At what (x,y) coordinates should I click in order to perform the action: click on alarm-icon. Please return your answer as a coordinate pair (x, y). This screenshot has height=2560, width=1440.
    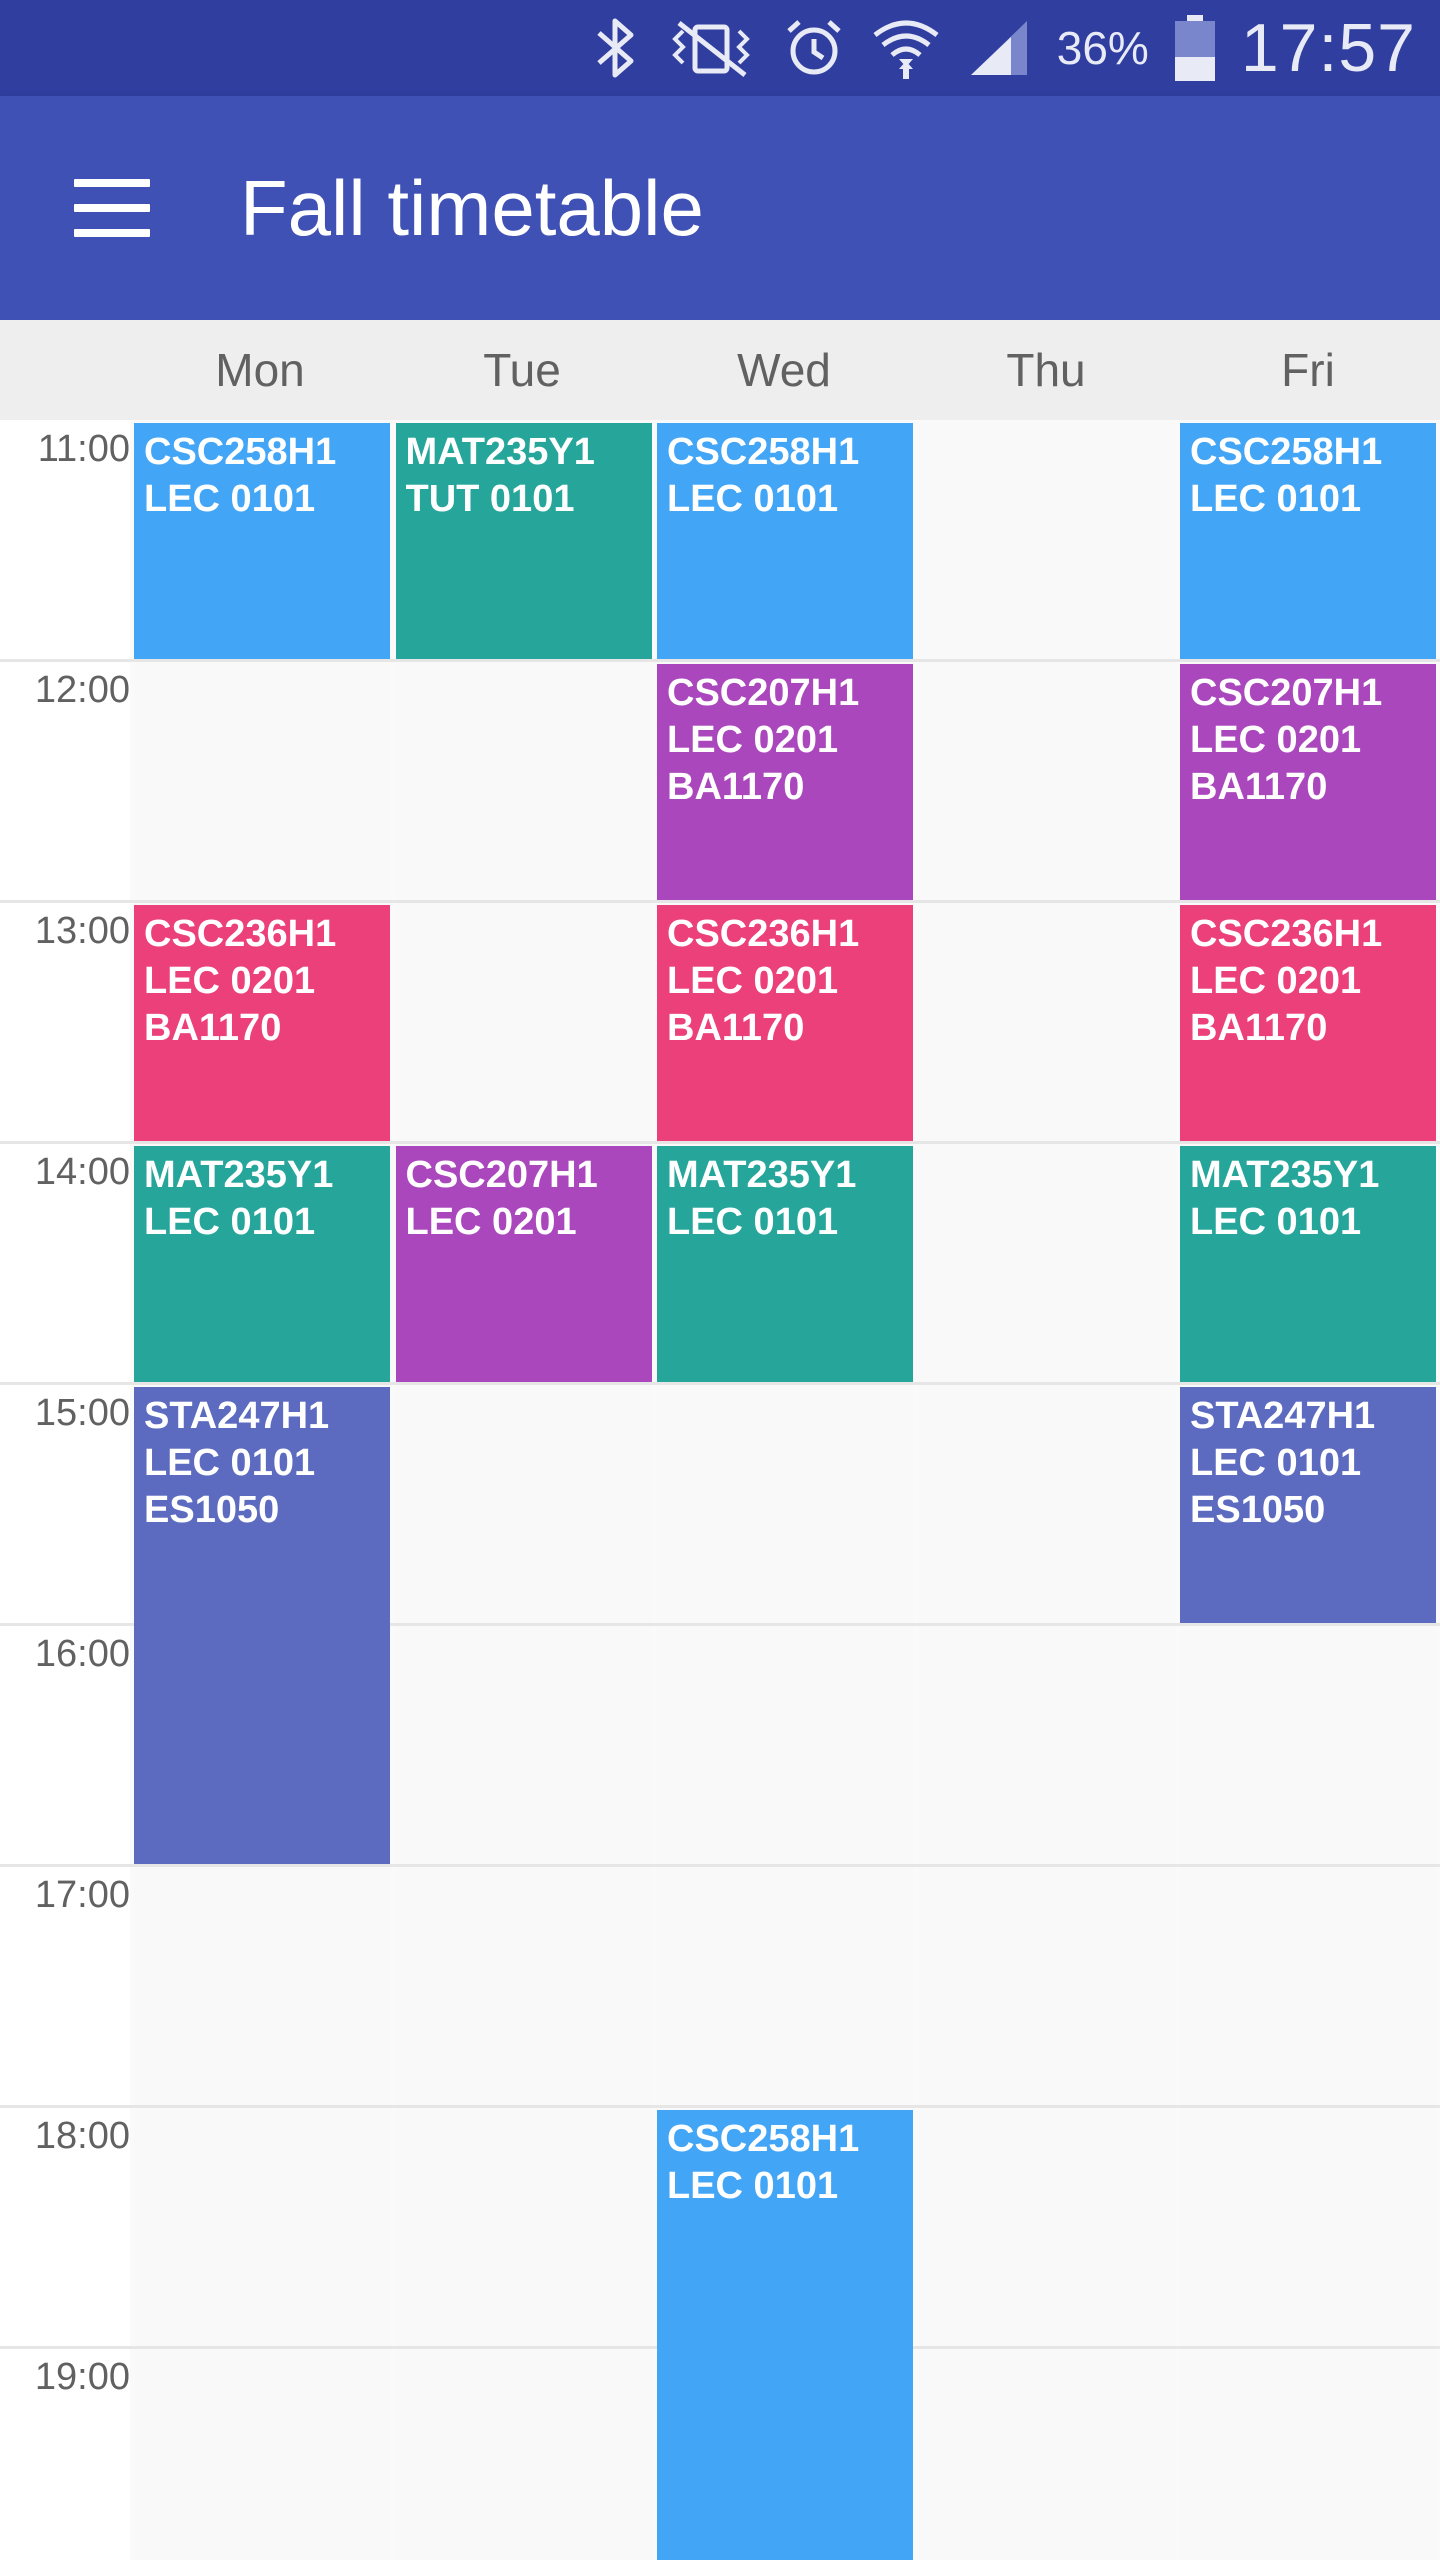
    Looking at the image, I should click on (814, 48).